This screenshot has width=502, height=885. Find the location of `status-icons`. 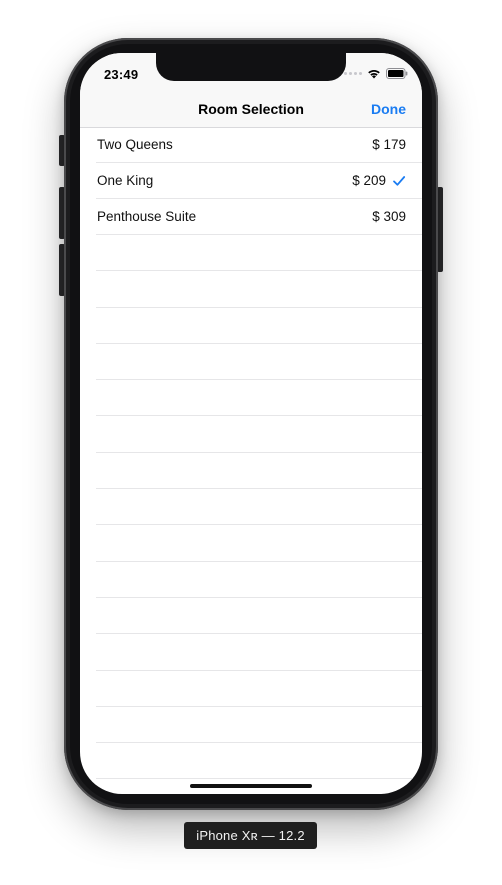

status-icons is located at coordinates (376, 73).